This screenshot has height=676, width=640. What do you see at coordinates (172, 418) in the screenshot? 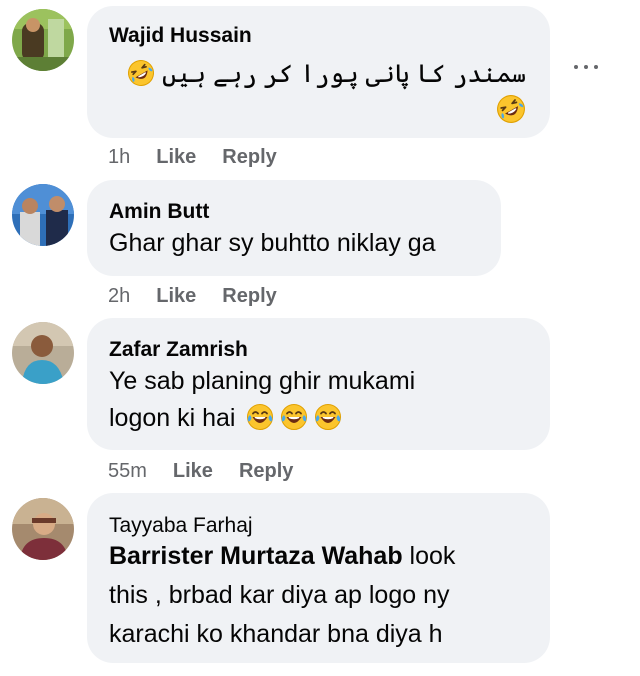
I see `comment-text-content: logon ki hai` at bounding box center [172, 418].